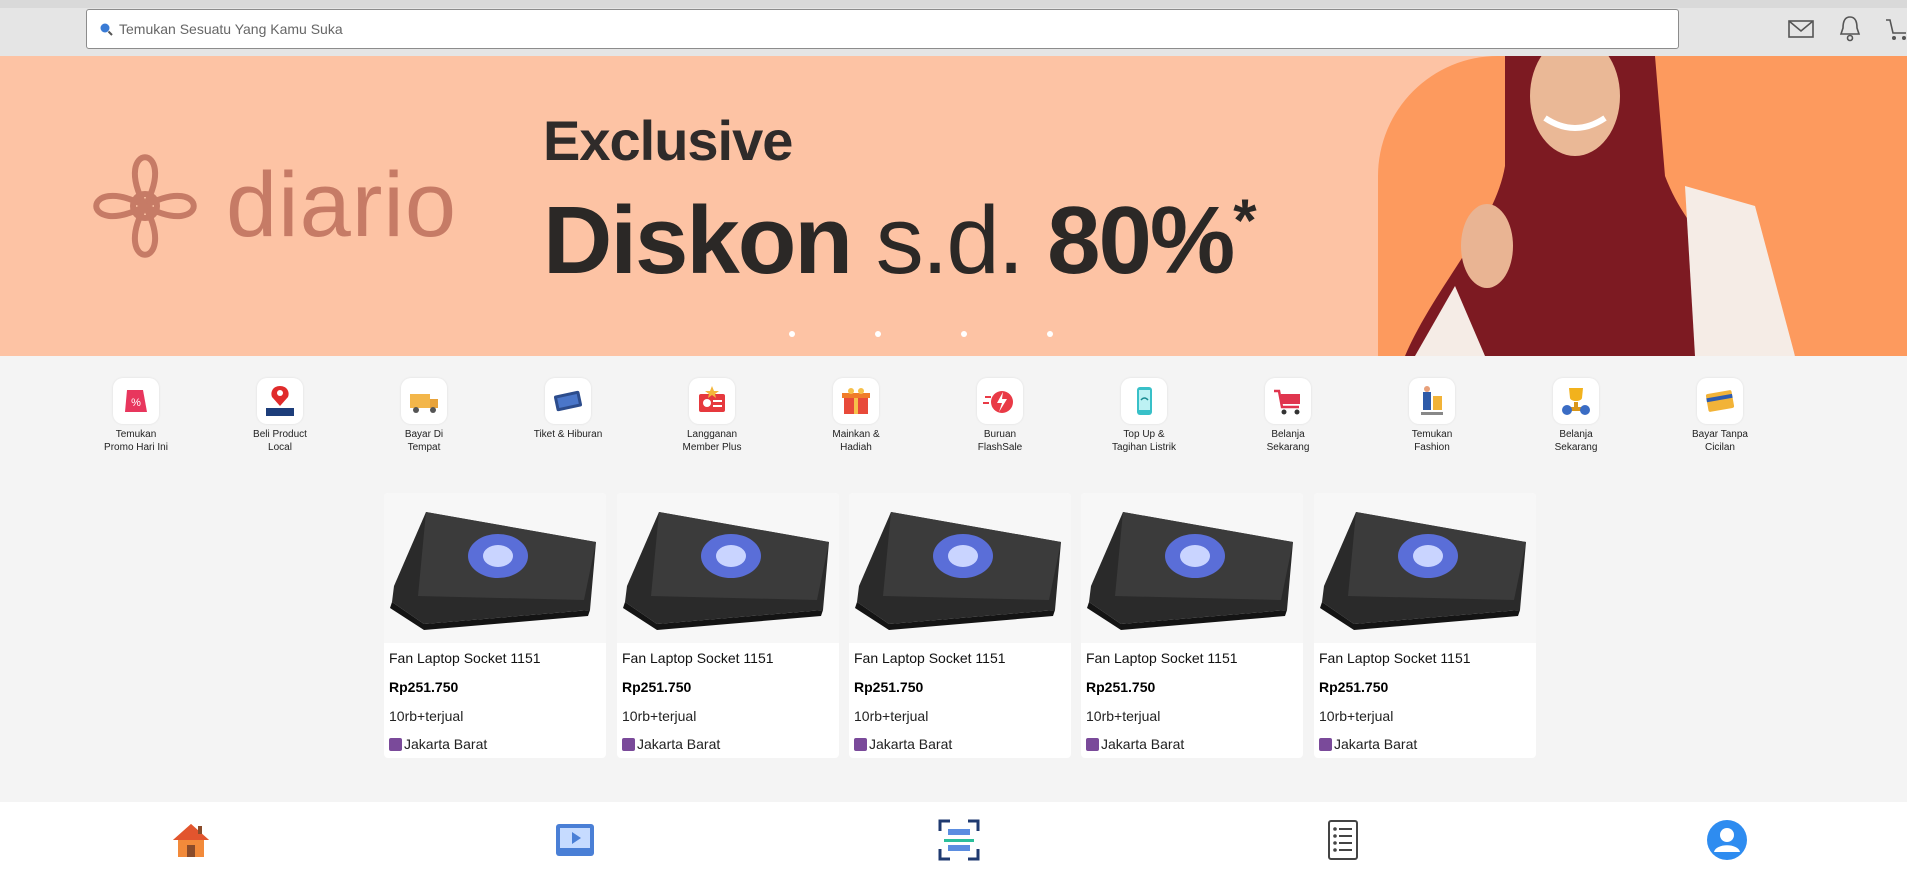  Describe the element at coordinates (1432, 441) in the screenshot. I see `category-label: Temukan Fashion` at that location.